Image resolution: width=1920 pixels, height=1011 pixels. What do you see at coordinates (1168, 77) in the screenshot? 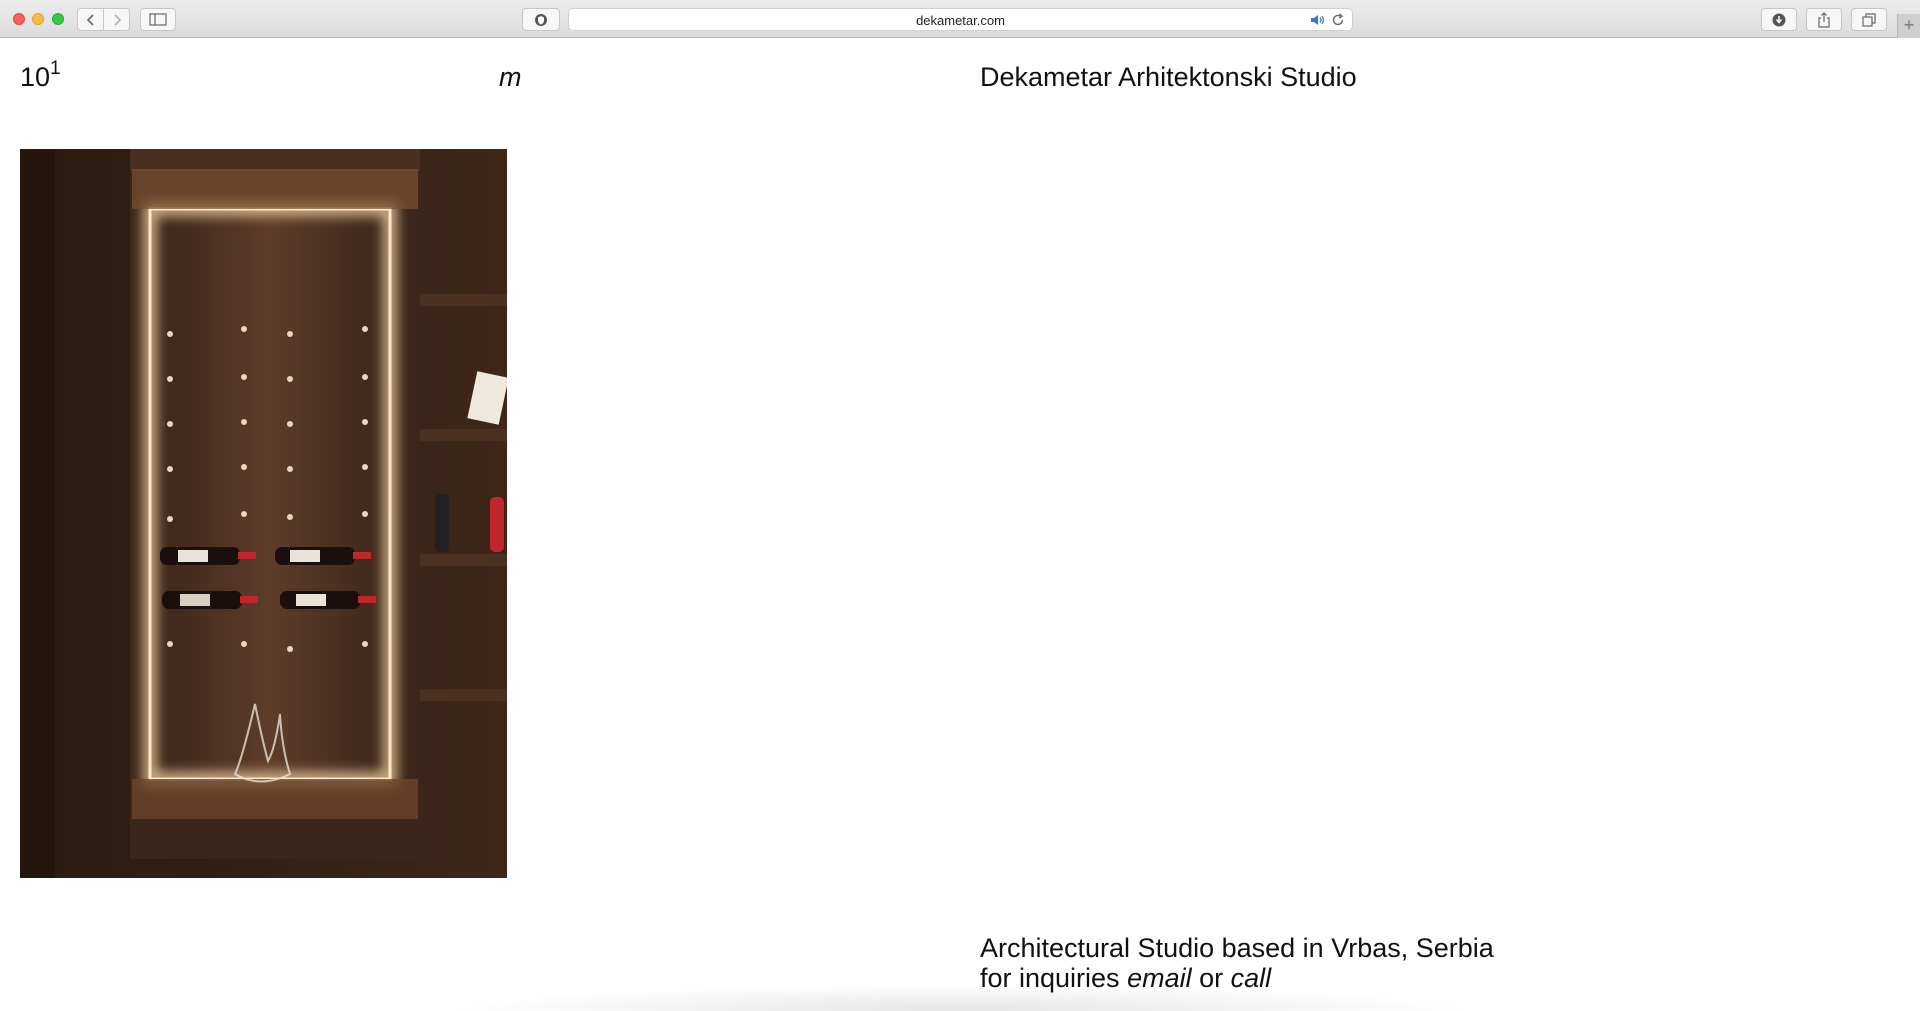
I see `page-title: Dekametar Arhitektonski Studio` at bounding box center [1168, 77].